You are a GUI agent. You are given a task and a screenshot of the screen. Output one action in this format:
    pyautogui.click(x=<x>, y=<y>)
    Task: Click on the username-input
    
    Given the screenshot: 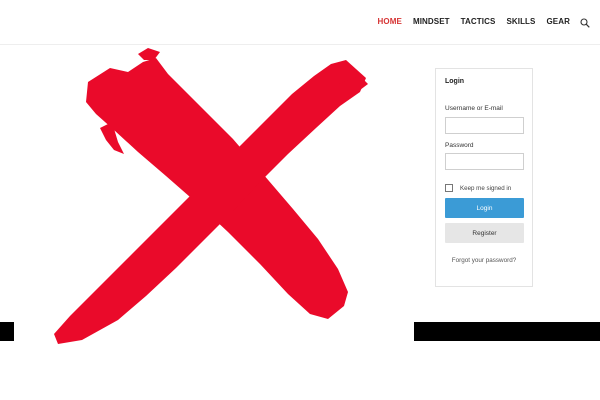 What is the action you would take?
    pyautogui.click(x=484, y=125)
    